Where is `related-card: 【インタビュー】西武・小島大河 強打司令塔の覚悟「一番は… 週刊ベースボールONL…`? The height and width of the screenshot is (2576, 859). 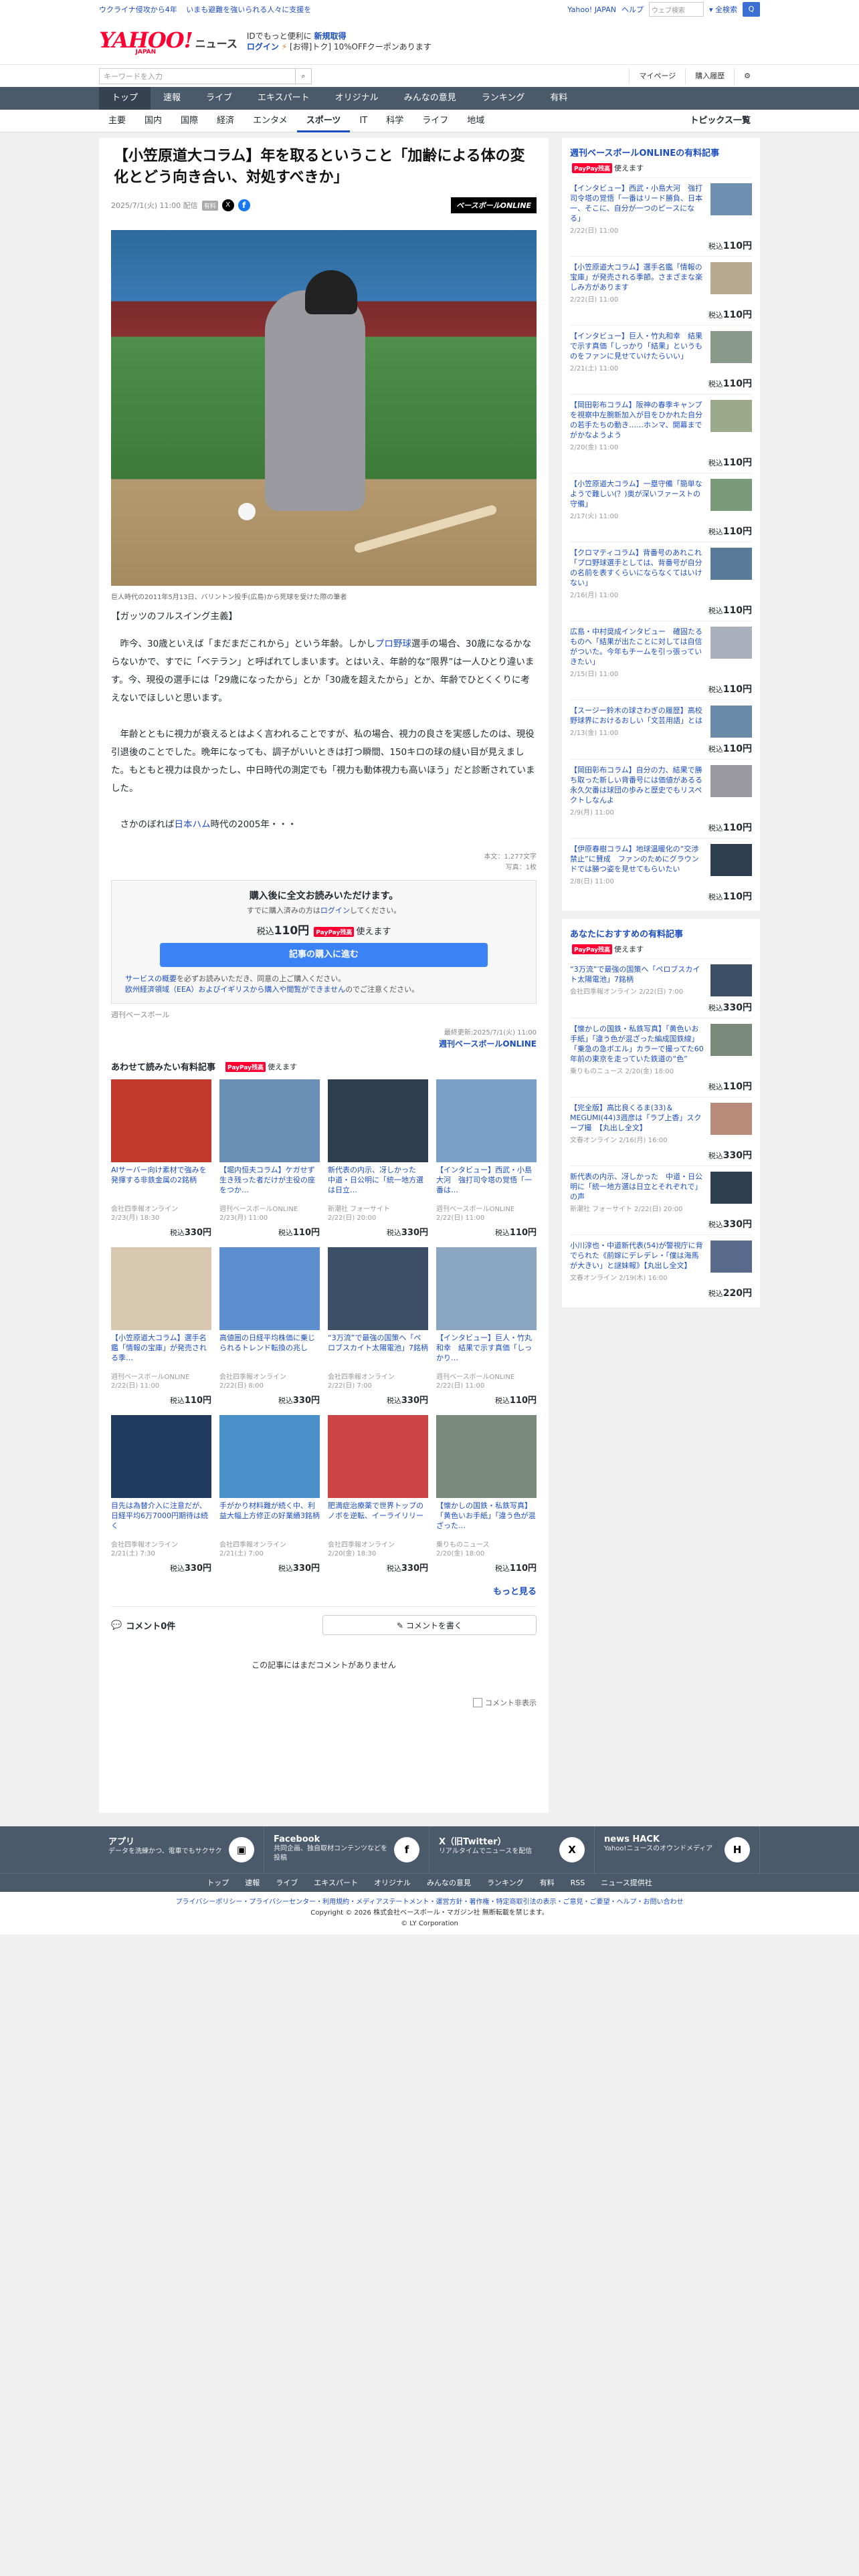
related-card: 【インタビュー】西武・小島大河 強打司令塔の覚悟「一番は… 週刊ベースボールONL… is located at coordinates (487, 1158).